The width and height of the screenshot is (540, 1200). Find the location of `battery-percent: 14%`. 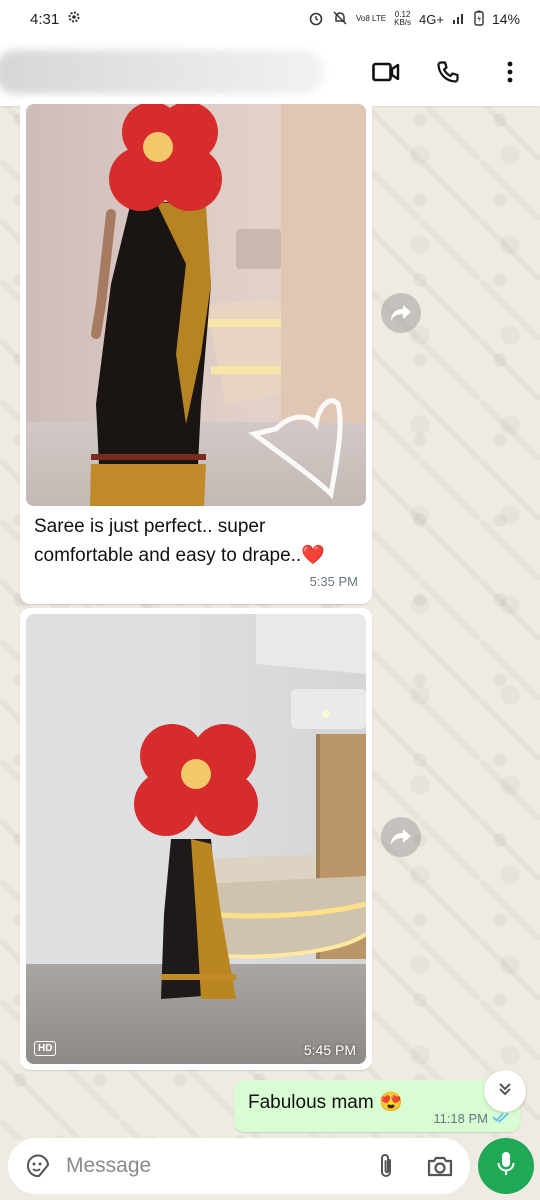

battery-percent: 14% is located at coordinates (505, 19).